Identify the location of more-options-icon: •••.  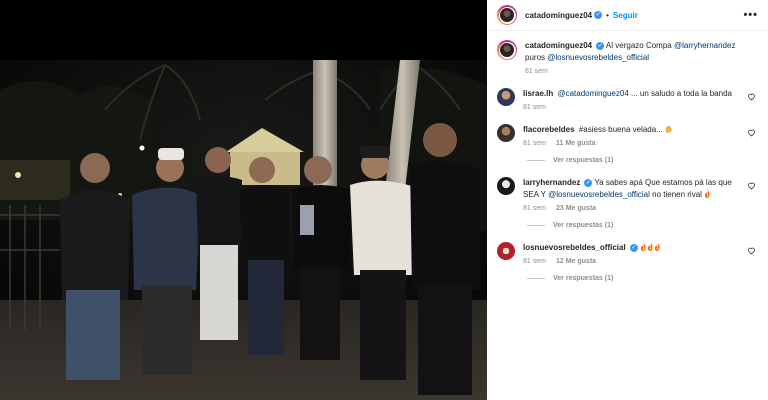
(750, 15).